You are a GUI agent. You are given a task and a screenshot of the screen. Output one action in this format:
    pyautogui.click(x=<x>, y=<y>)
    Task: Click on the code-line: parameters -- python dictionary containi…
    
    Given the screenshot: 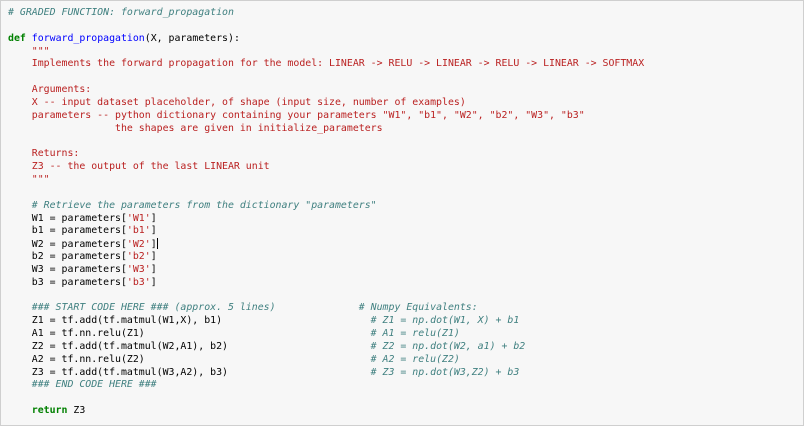 What is the action you would take?
    pyautogui.click(x=326, y=116)
    